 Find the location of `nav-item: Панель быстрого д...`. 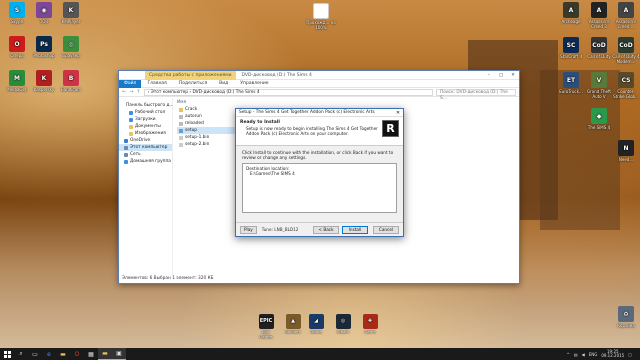

nav-item: Панель быстрого д... is located at coordinates (146, 105).